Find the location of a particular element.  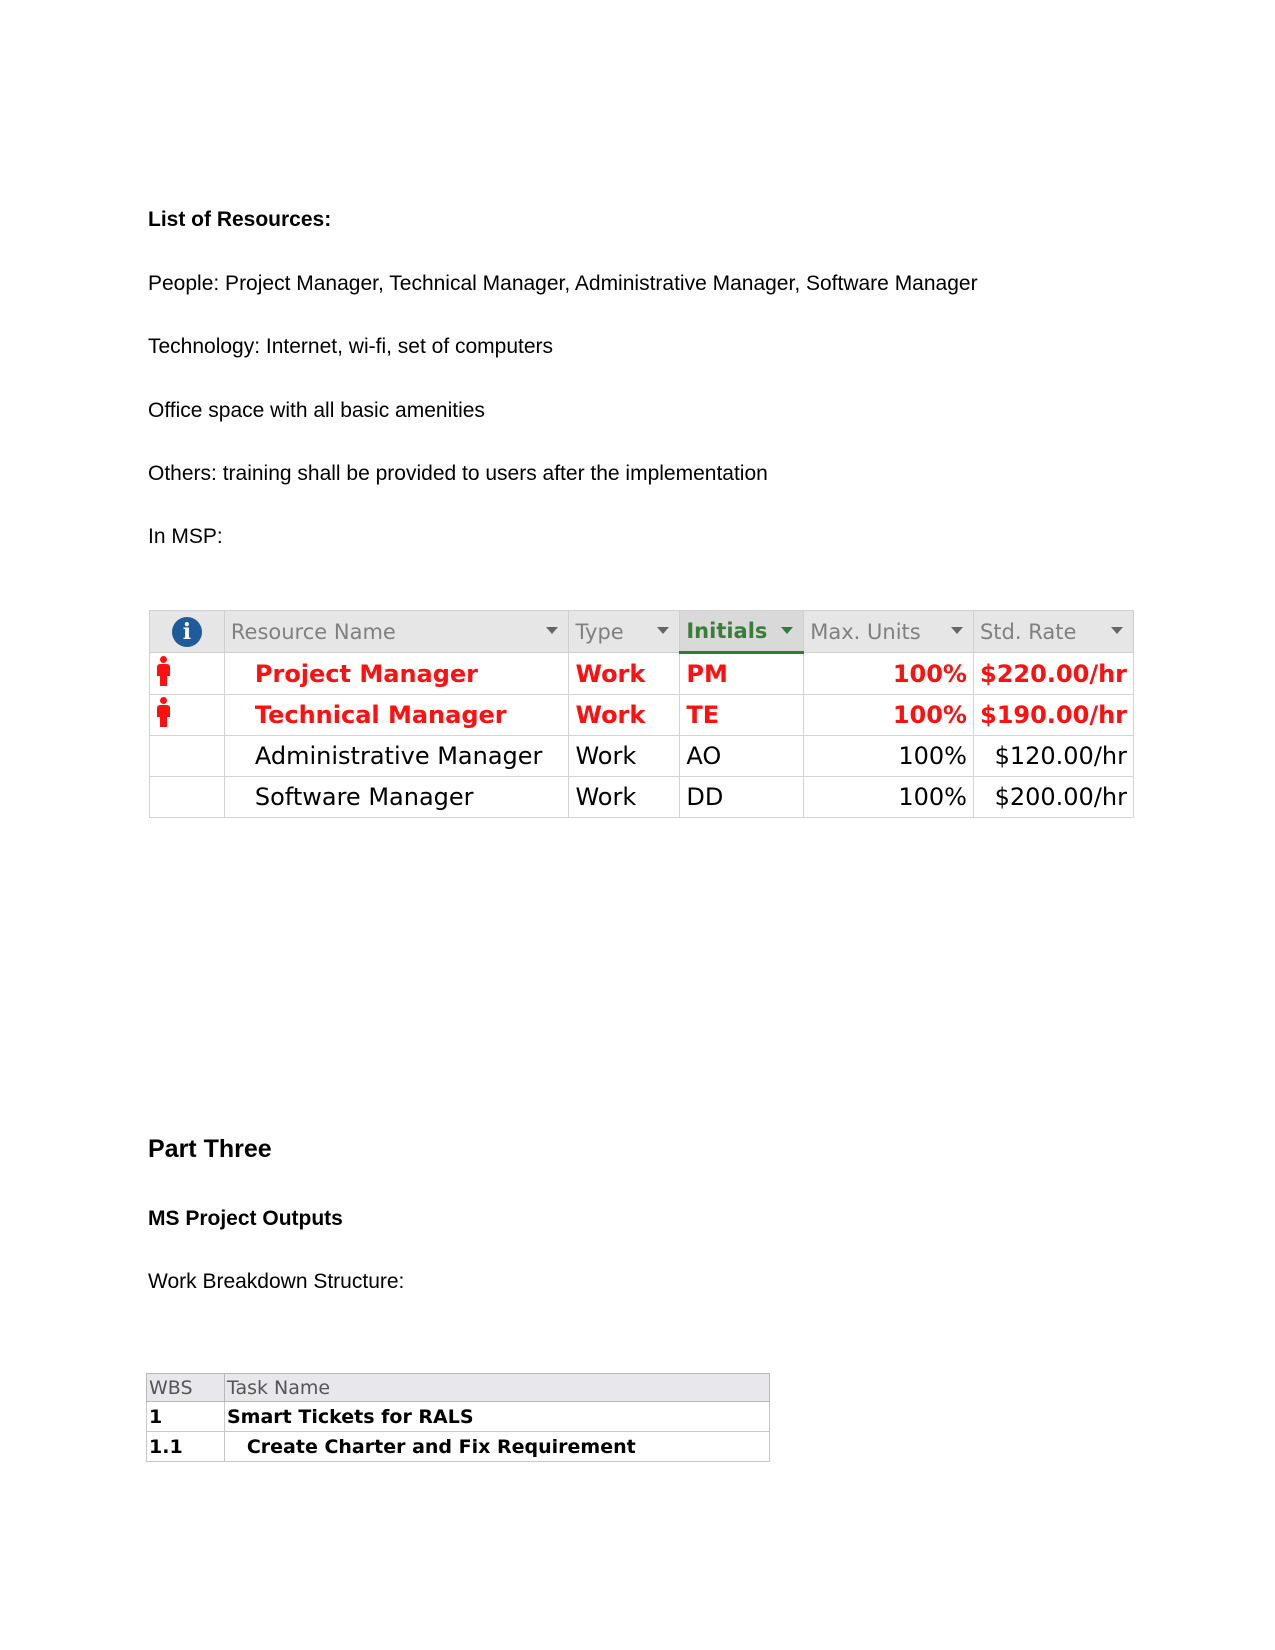

initials-cell: DD is located at coordinates (742, 797).